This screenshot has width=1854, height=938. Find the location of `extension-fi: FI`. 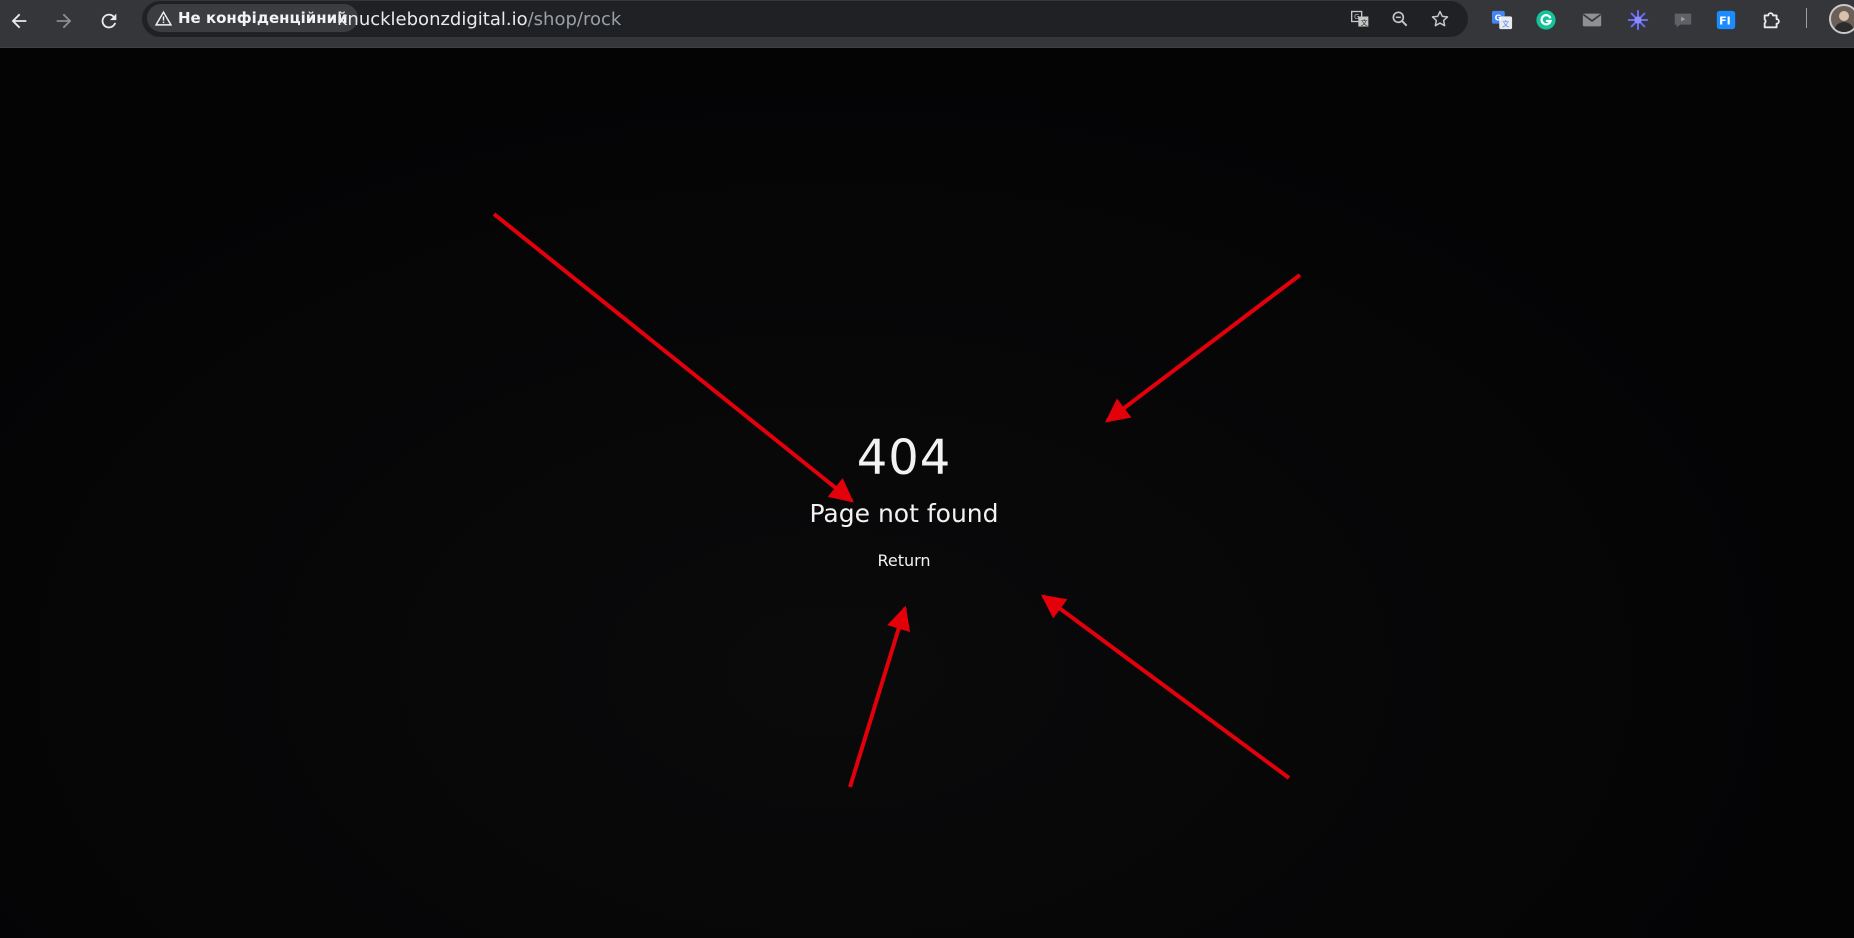

extension-fi: FI is located at coordinates (1726, 20).